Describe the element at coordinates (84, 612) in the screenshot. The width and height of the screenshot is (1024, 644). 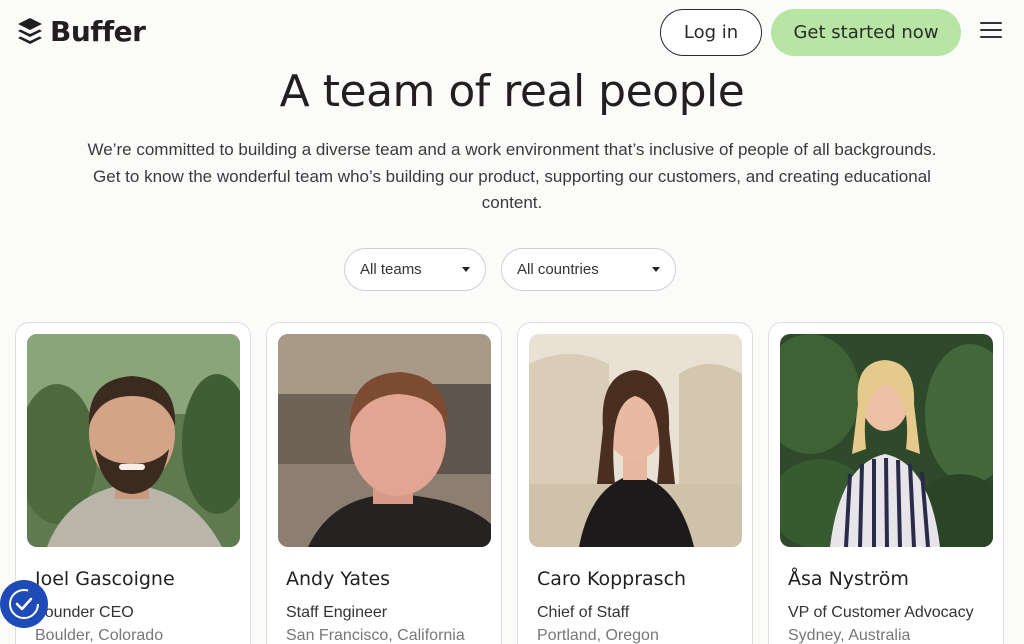
I see `team-member-role: Founder CEO` at that location.